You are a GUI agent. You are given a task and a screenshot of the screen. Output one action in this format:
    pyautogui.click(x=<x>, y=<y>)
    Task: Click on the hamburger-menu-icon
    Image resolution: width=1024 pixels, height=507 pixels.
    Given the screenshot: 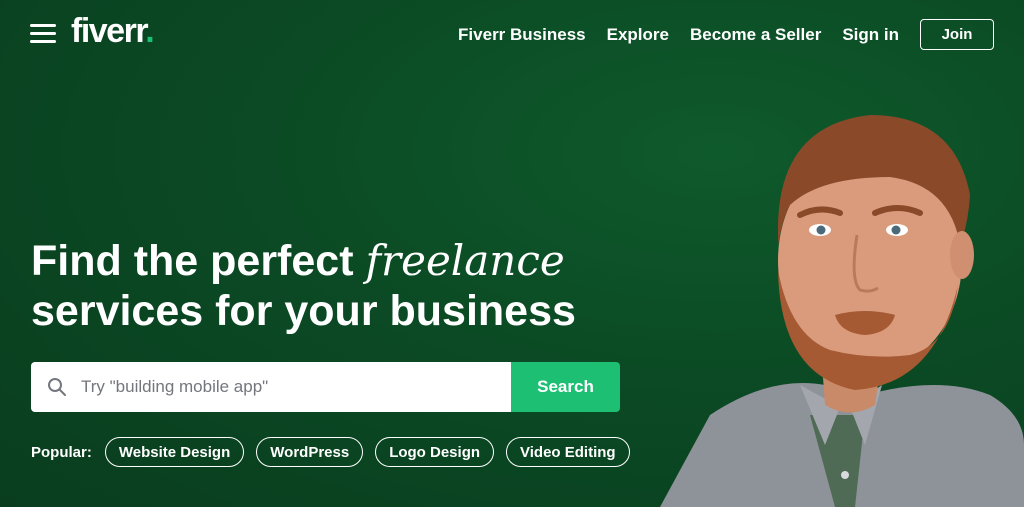 What is the action you would take?
    pyautogui.click(x=43, y=34)
    